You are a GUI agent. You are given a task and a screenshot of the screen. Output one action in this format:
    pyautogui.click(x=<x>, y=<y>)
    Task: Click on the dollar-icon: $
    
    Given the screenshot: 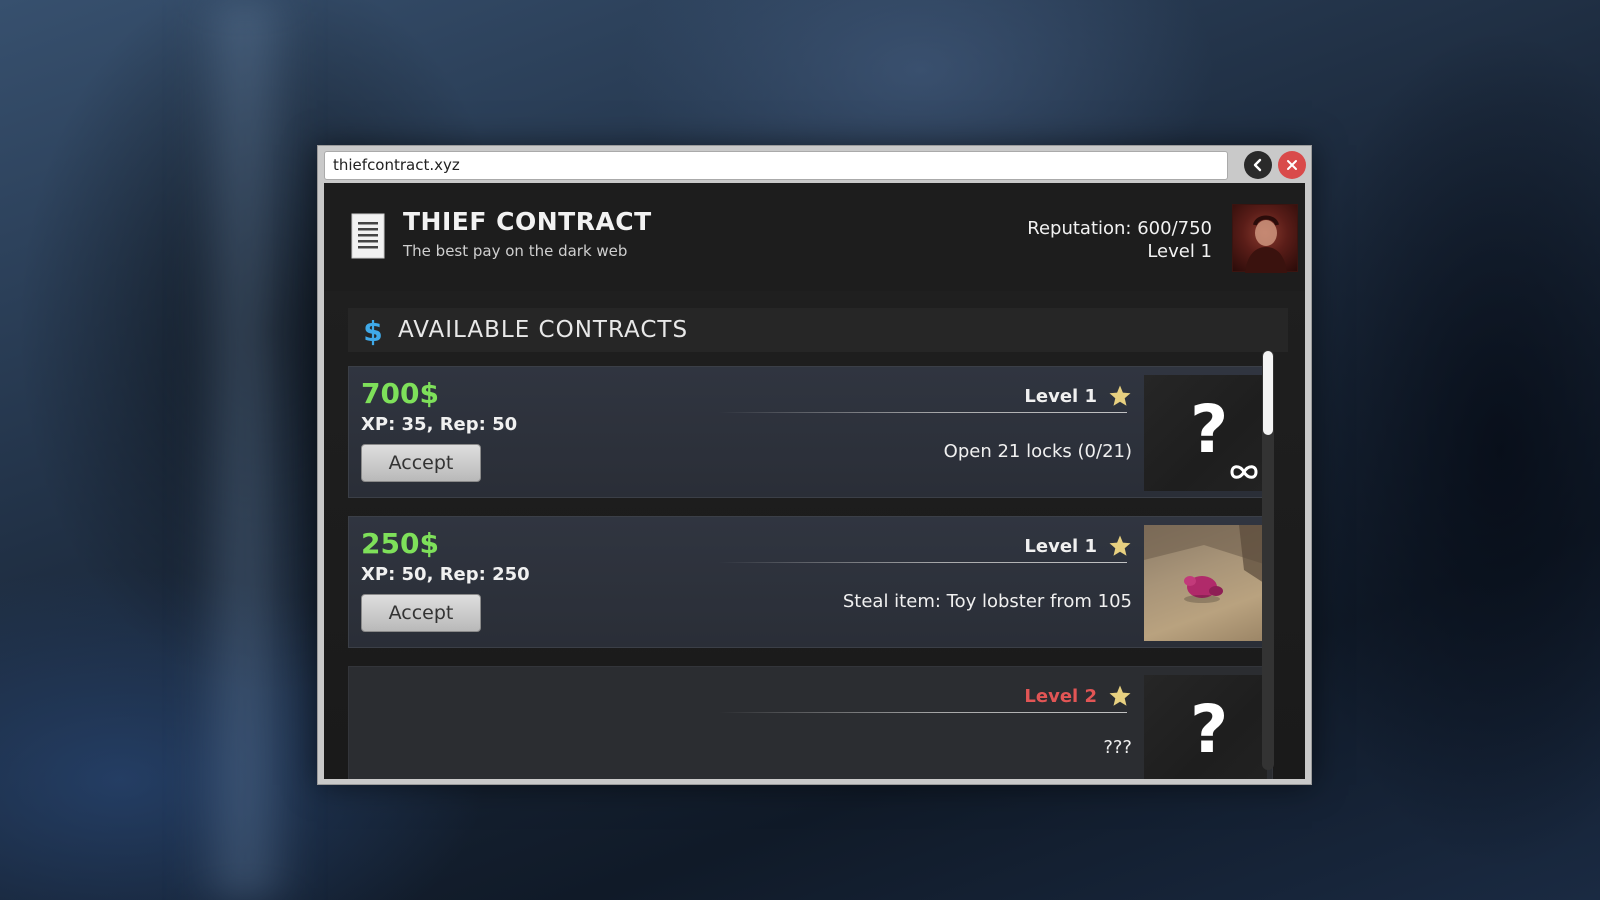 What is the action you would take?
    pyautogui.click(x=372, y=331)
    